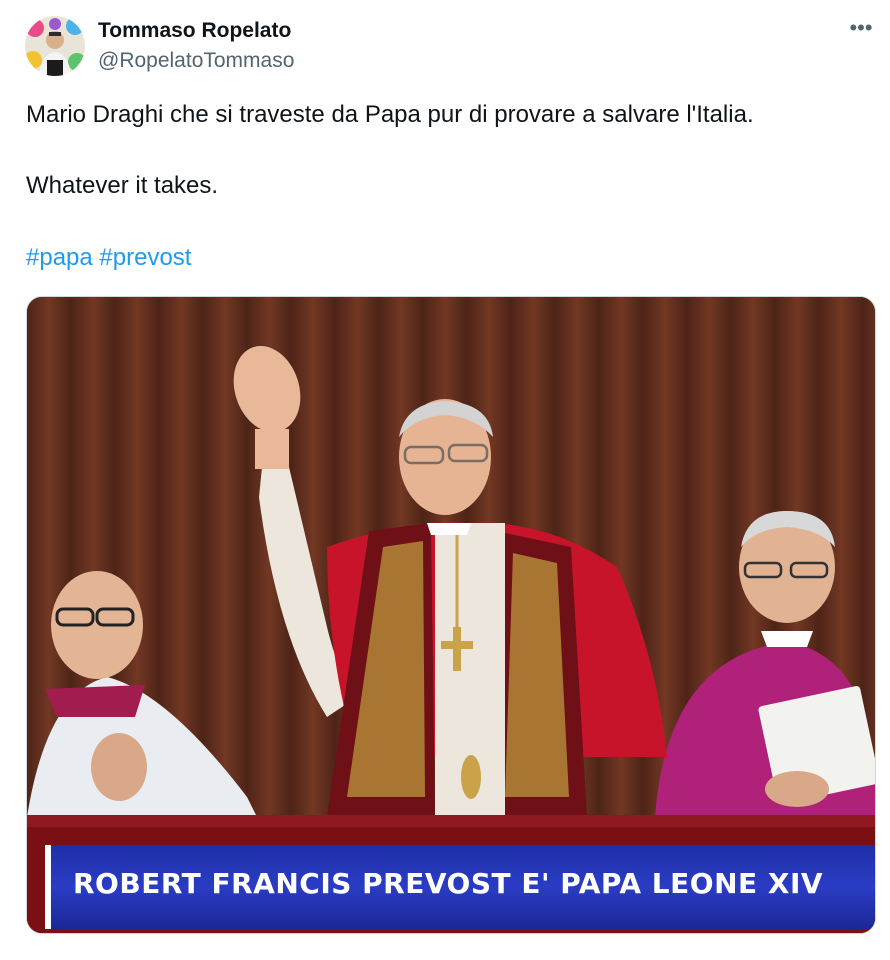 This screenshot has height=960, width=890. What do you see at coordinates (59, 257) in the screenshot?
I see `hashtag-papa: #papa` at bounding box center [59, 257].